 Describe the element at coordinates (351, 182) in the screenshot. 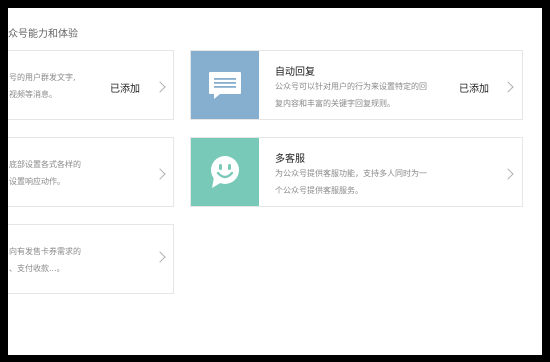

I see `card-description: 为公众号提供客服功能，支持多人同时为一 个公众号提供客服服务。` at that location.